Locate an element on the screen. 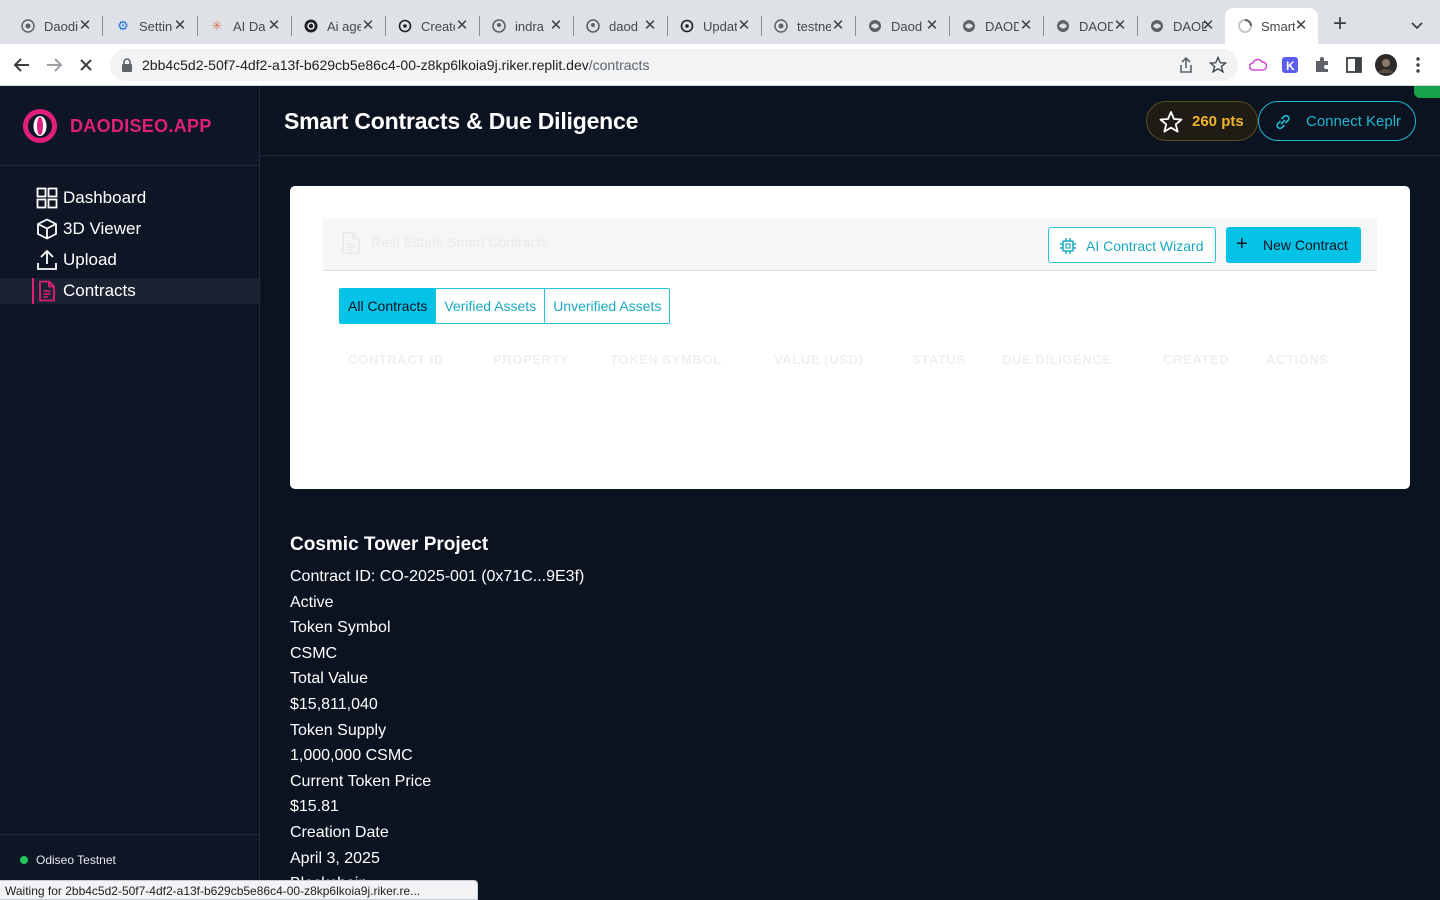 Image resolution: width=1440 pixels, height=900 pixels. gear-icon: ⚙ is located at coordinates (123, 25).